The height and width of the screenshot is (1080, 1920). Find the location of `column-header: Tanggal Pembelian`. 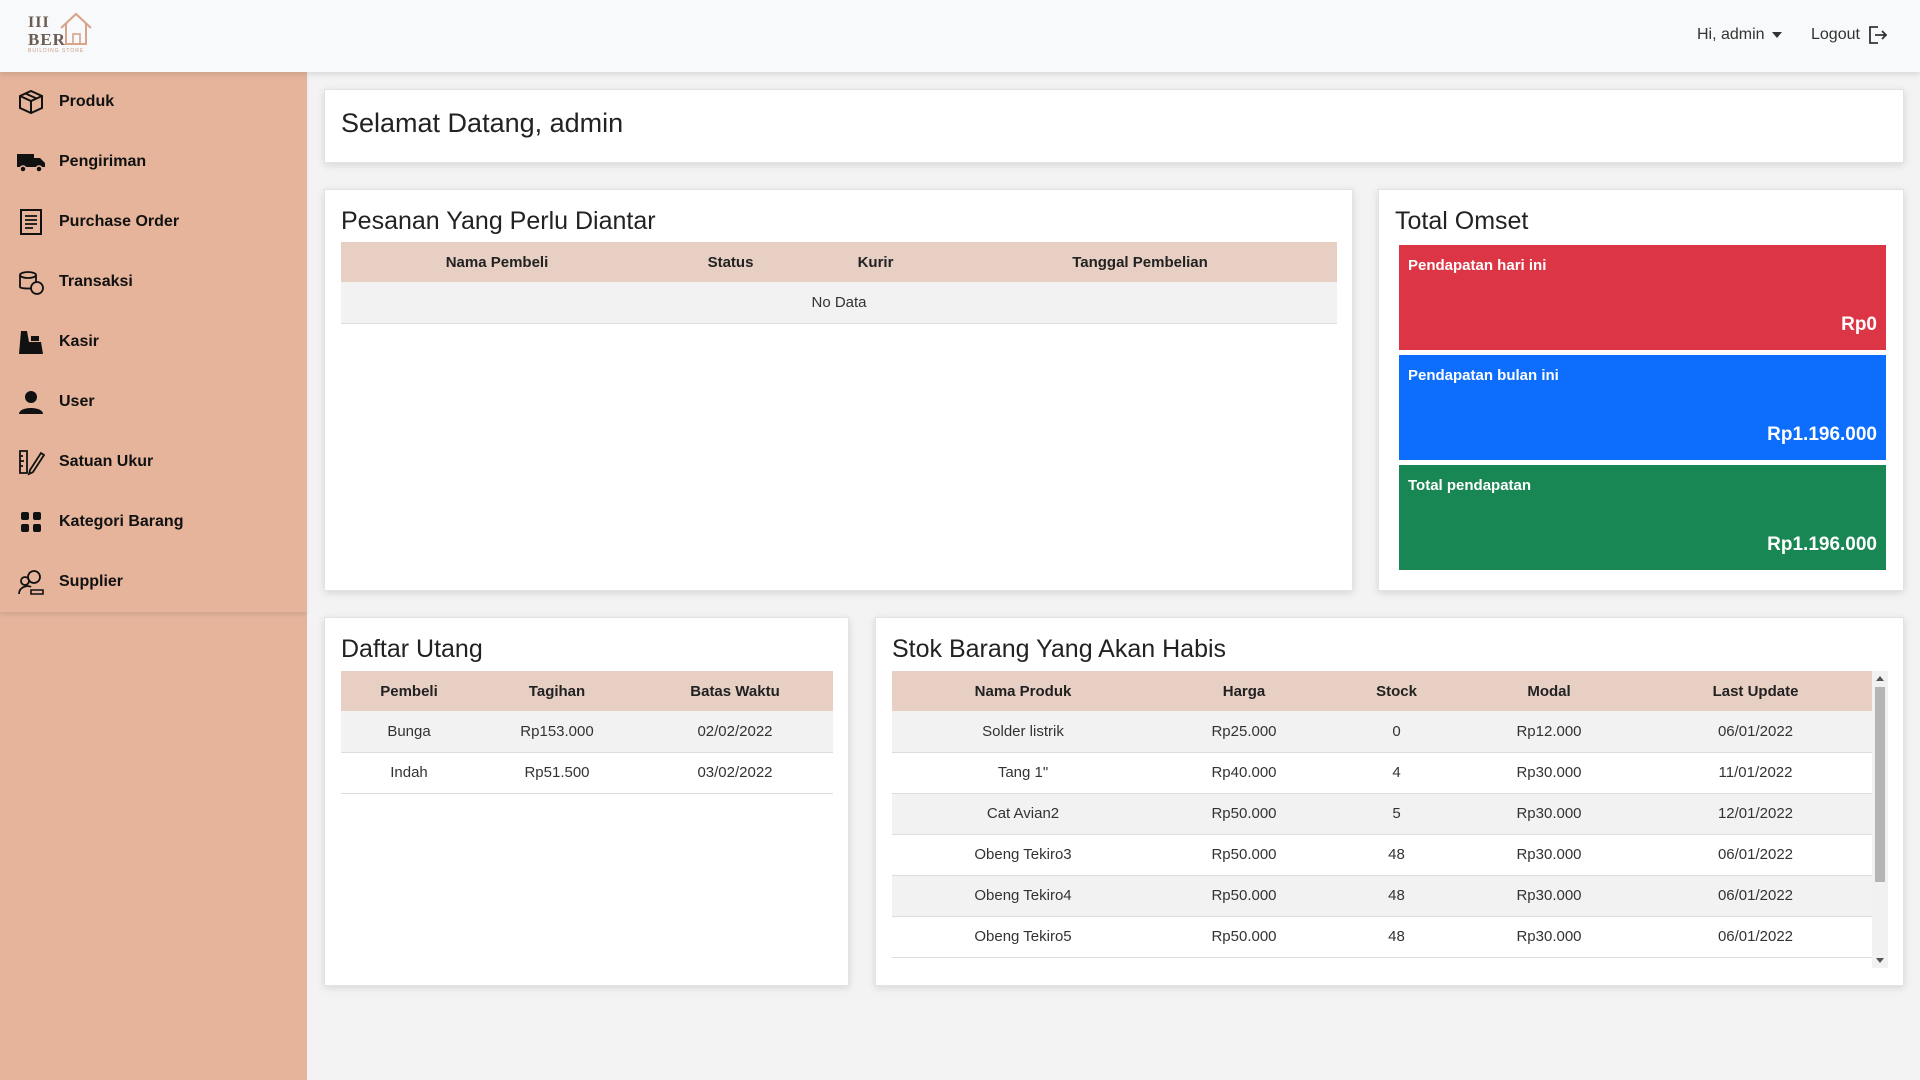

column-header: Tanggal Pembelian is located at coordinates (1140, 262).